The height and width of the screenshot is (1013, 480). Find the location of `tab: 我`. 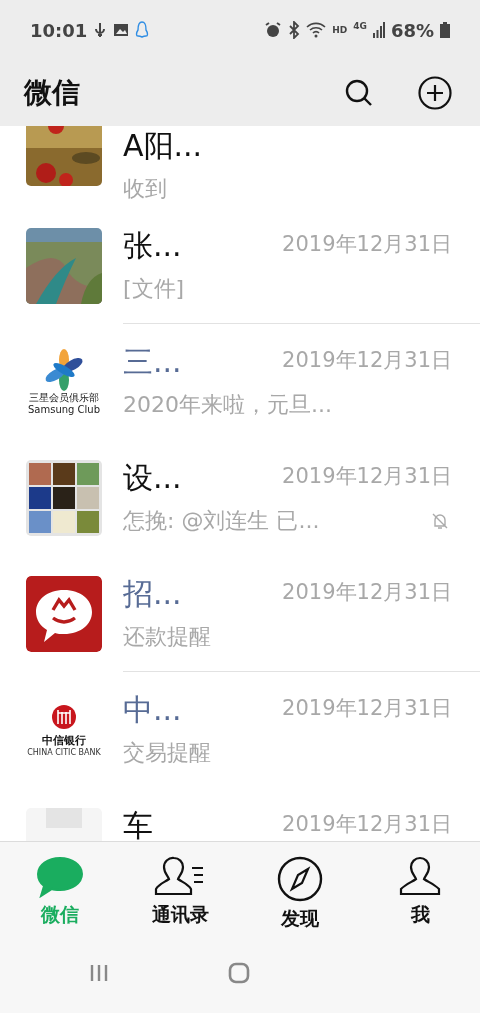

tab: 我 is located at coordinates (420, 894).